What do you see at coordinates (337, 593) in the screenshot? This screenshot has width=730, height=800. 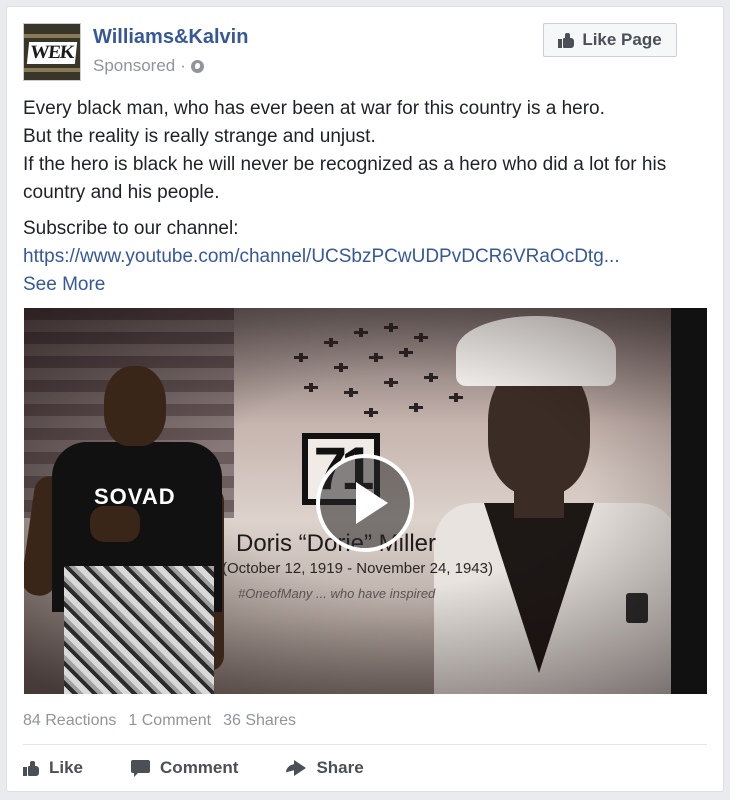 I see `video-hashtag: #OneofMany ... who have inspired` at bounding box center [337, 593].